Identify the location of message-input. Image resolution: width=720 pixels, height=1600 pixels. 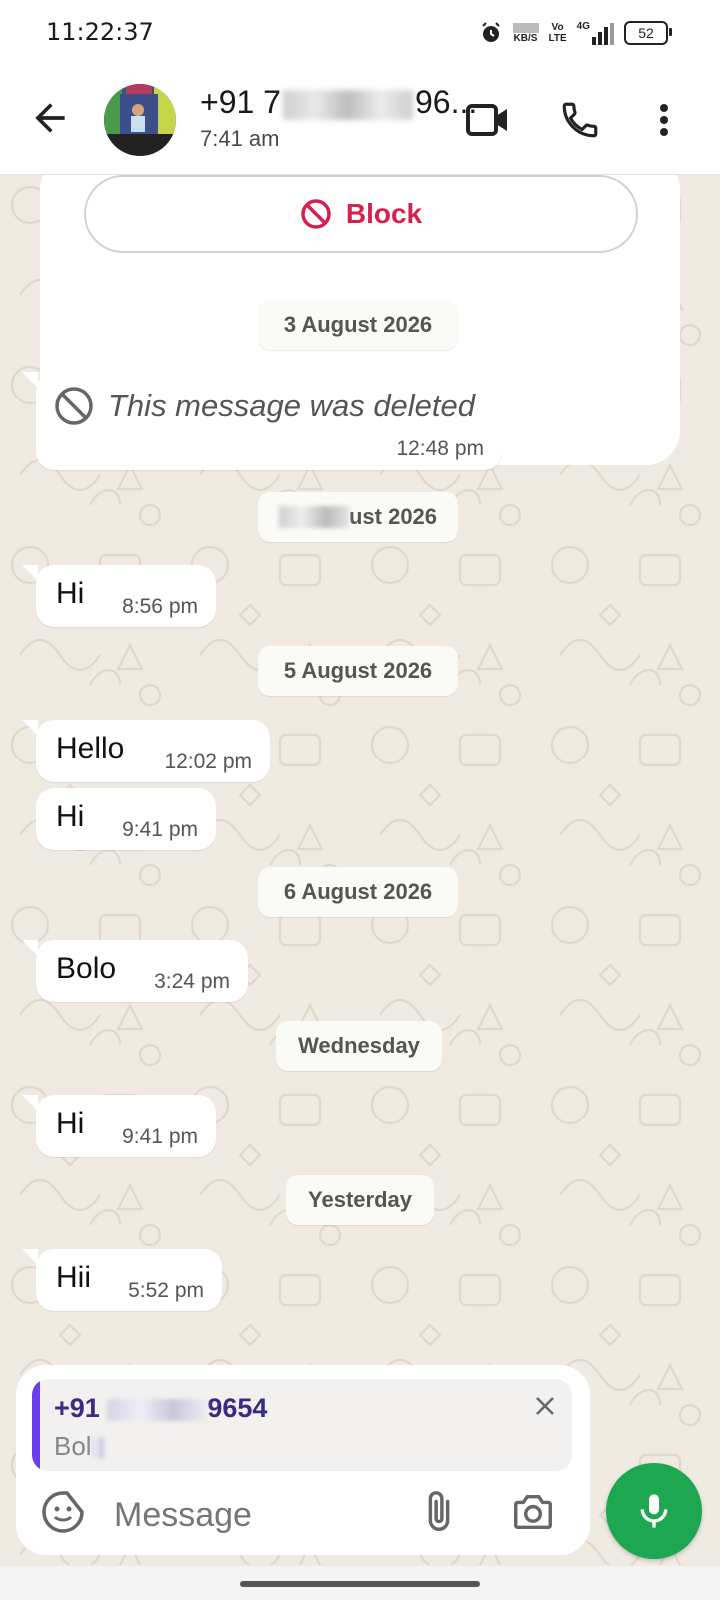
(254, 1515).